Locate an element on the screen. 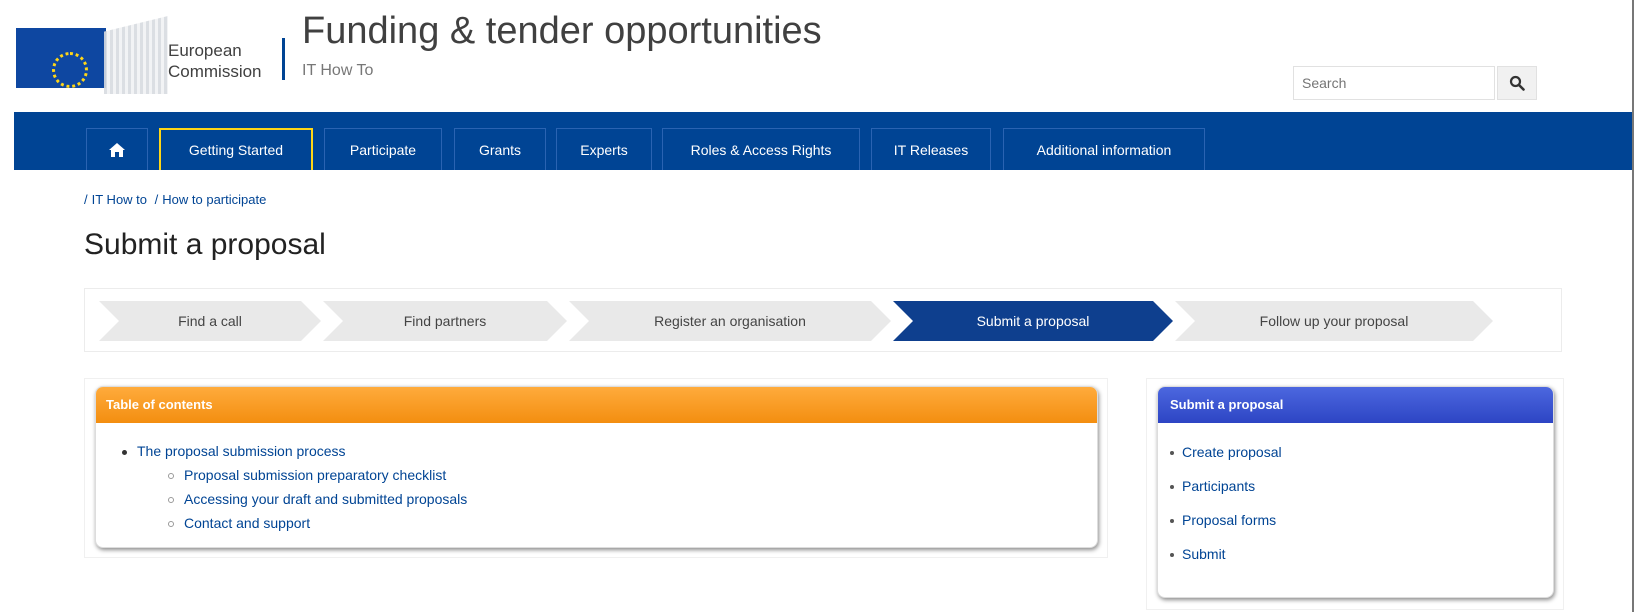 The image size is (1634, 612). nav-label: Getting Started is located at coordinates (236, 150).